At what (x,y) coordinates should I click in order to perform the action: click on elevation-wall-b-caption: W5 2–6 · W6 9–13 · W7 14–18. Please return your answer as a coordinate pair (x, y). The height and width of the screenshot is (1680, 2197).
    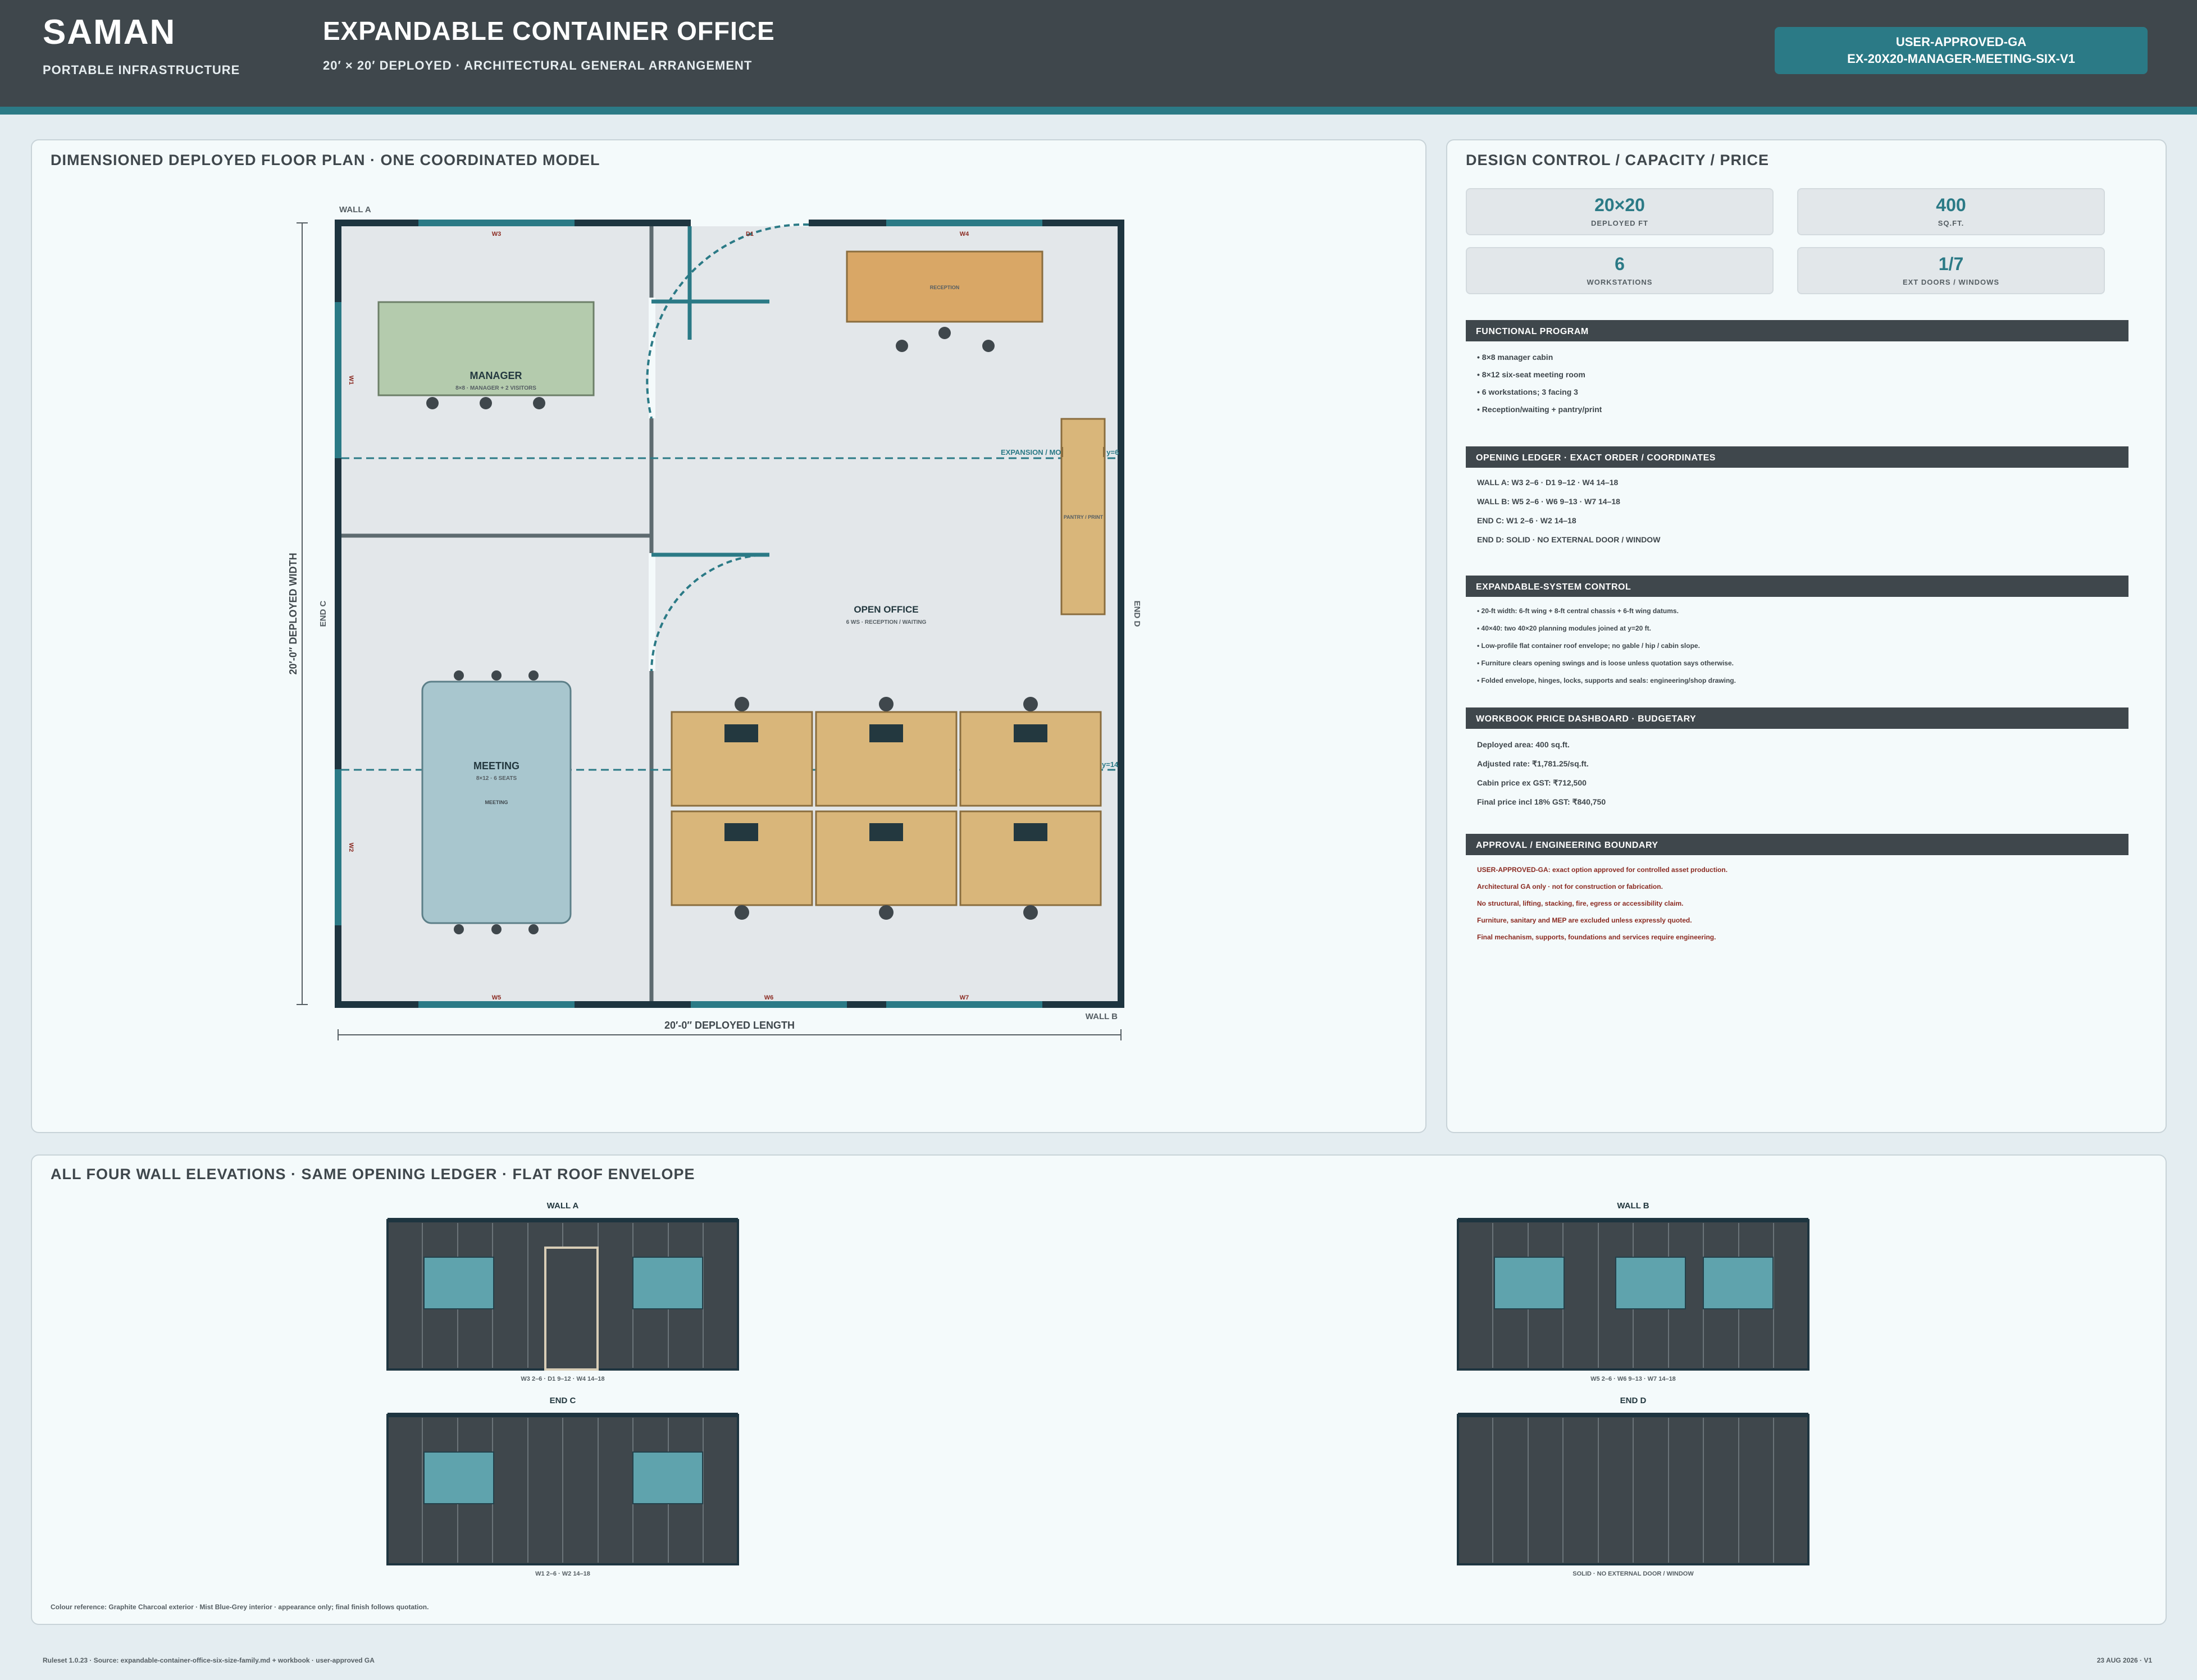
    Looking at the image, I should click on (1633, 1379).